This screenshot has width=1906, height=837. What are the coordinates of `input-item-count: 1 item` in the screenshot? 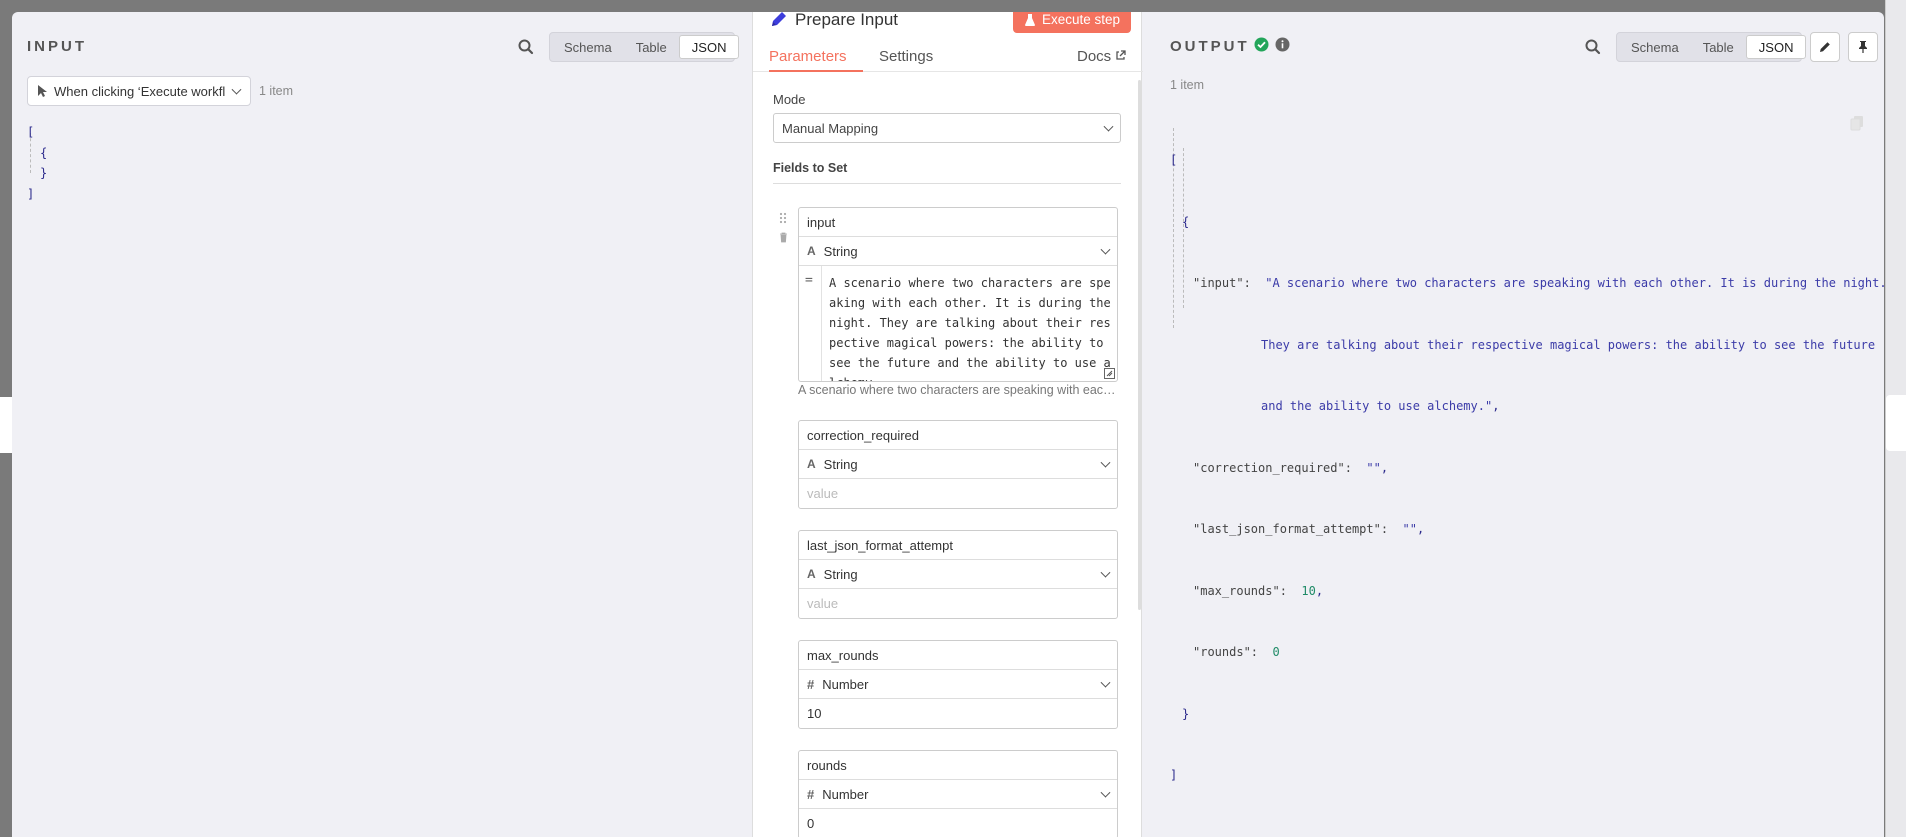 It's located at (276, 91).